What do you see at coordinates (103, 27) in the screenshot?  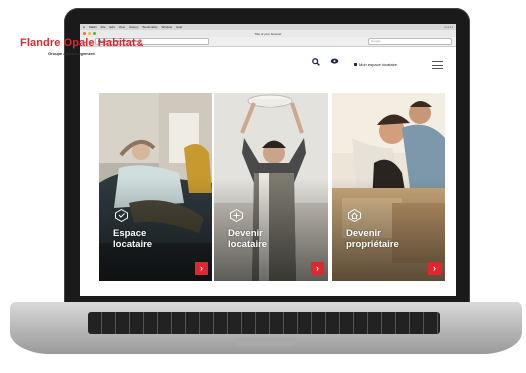 I see `menu-item: File` at bounding box center [103, 27].